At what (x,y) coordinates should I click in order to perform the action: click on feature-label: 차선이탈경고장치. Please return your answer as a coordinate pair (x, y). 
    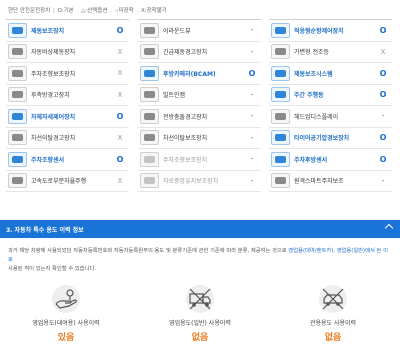
    Looking at the image, I should click on (53, 139).